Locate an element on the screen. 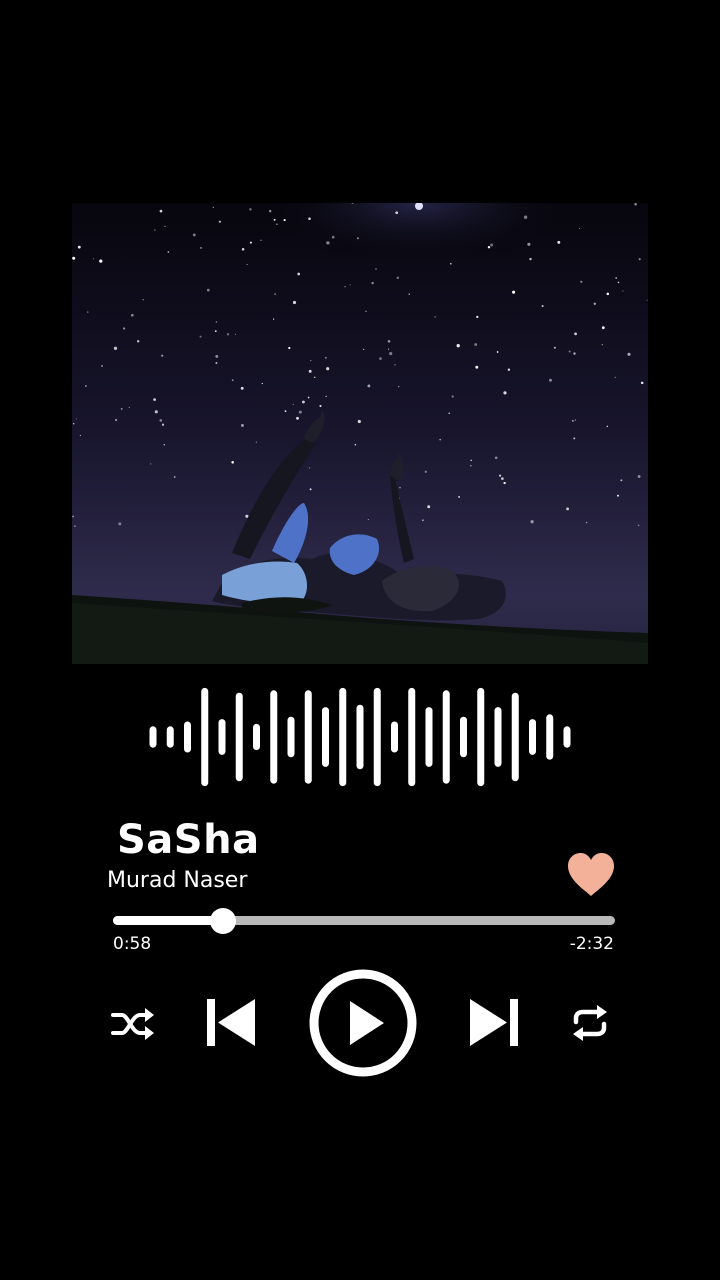  repeat-button is located at coordinates (590, 1023).